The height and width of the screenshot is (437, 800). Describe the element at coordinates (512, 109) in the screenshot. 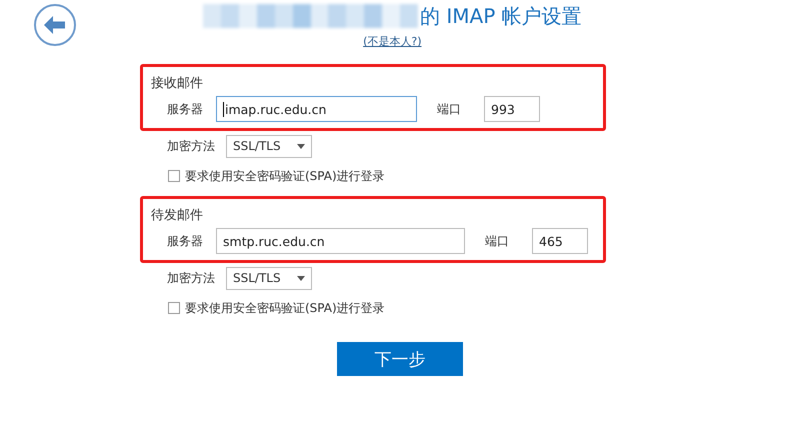

I see `port-field: 993` at that location.